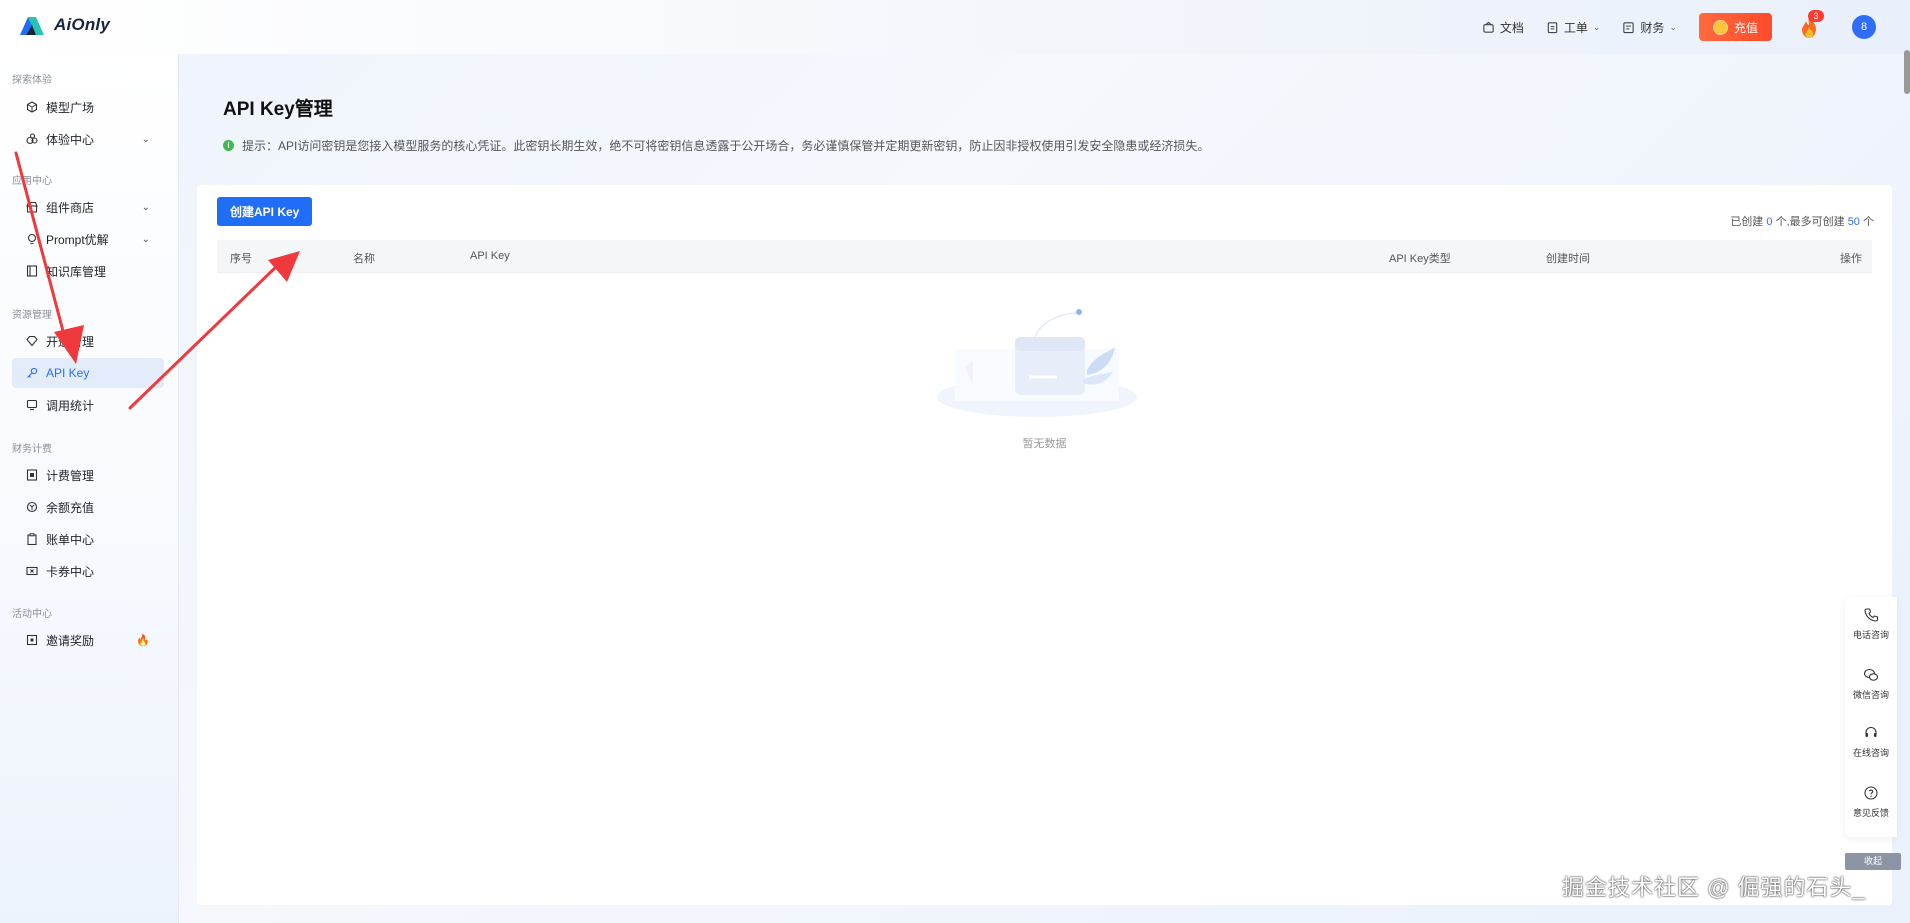 The height and width of the screenshot is (923, 1910). I want to click on phone-icon, so click(1871, 615).